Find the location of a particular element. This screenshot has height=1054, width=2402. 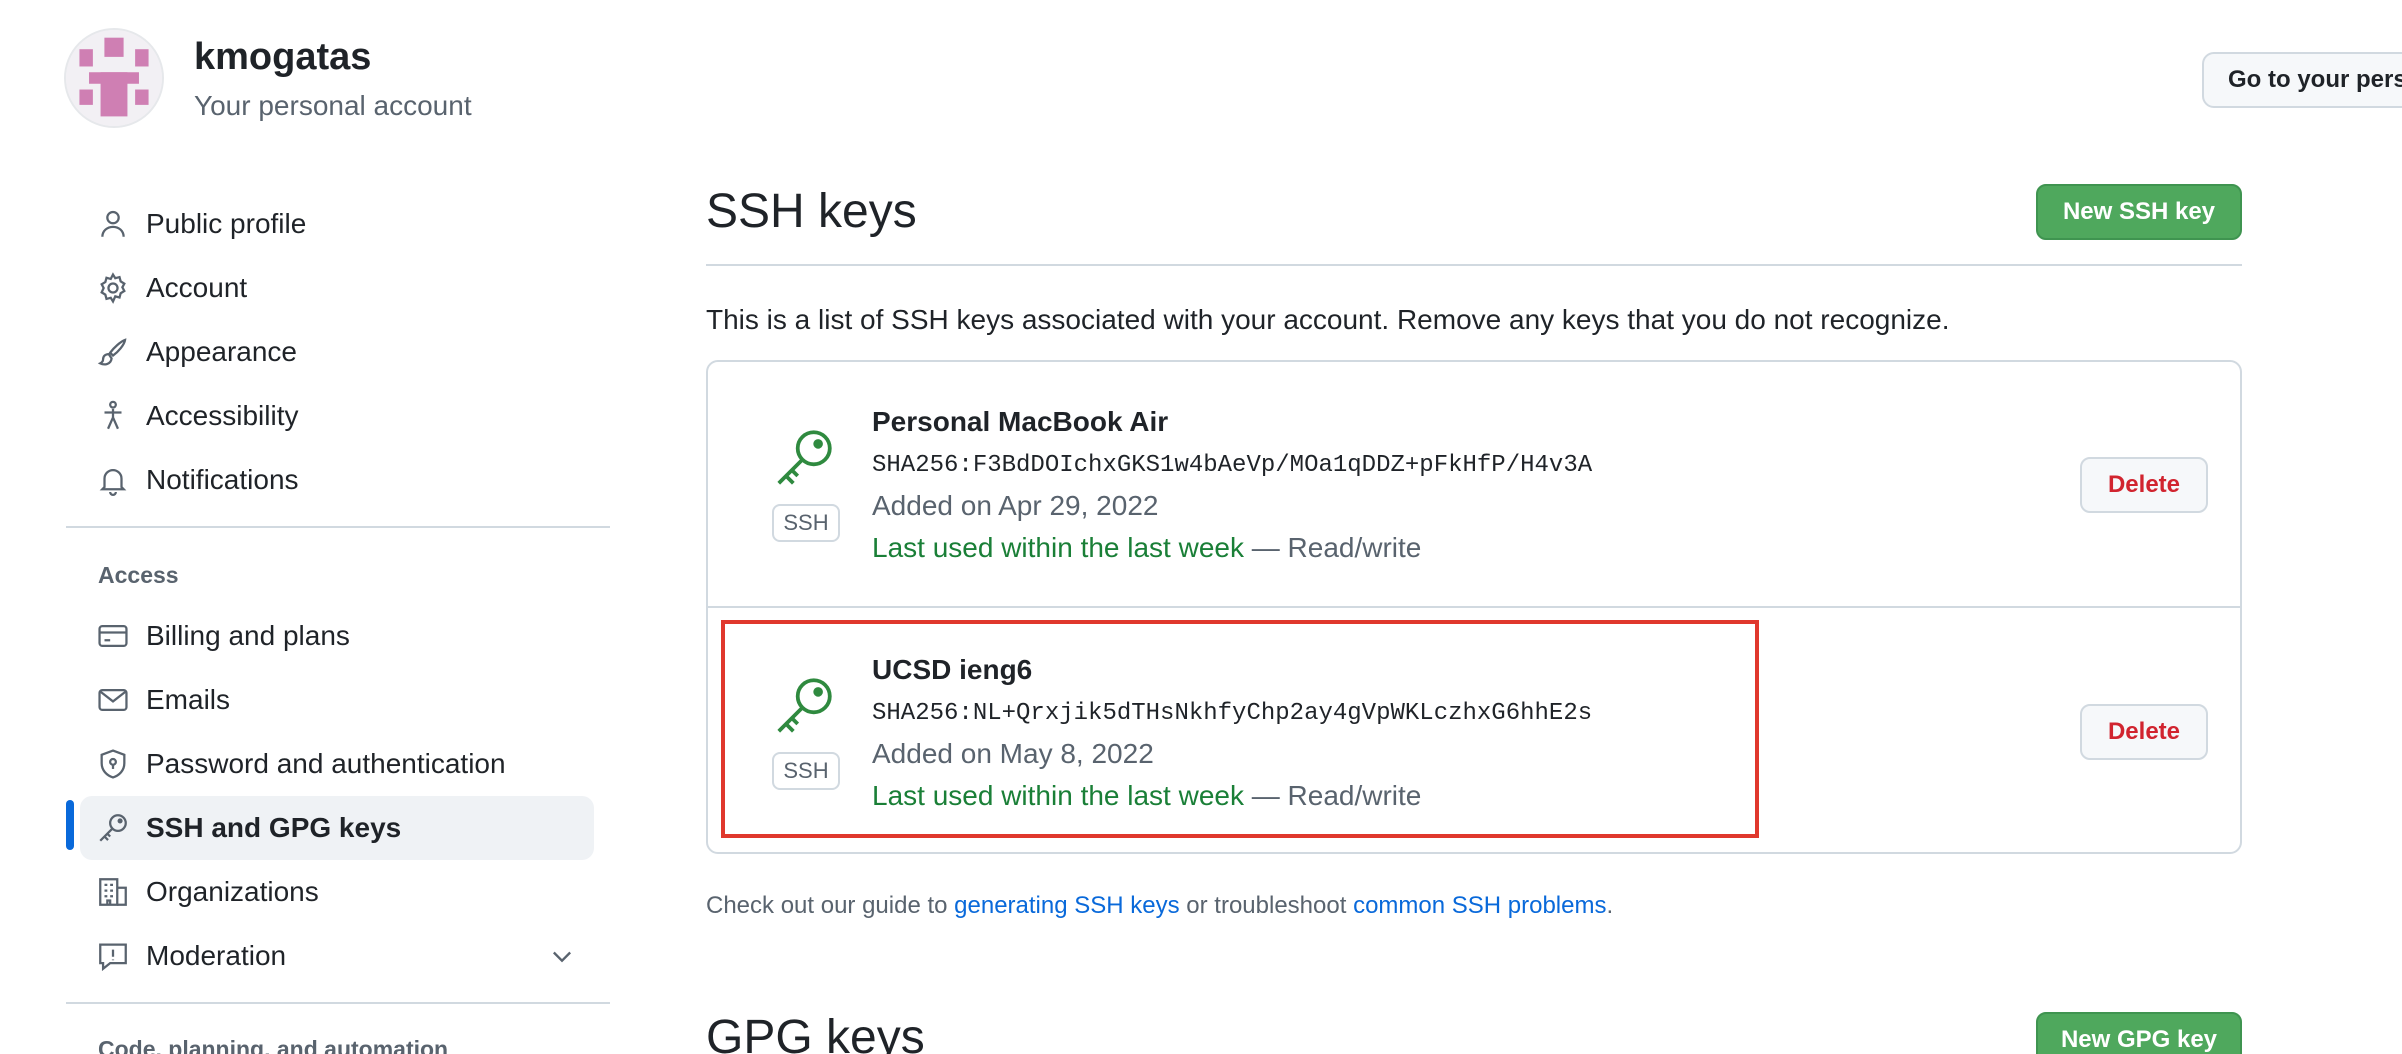

sidebar-item-label: Notifications is located at coordinates (222, 479).